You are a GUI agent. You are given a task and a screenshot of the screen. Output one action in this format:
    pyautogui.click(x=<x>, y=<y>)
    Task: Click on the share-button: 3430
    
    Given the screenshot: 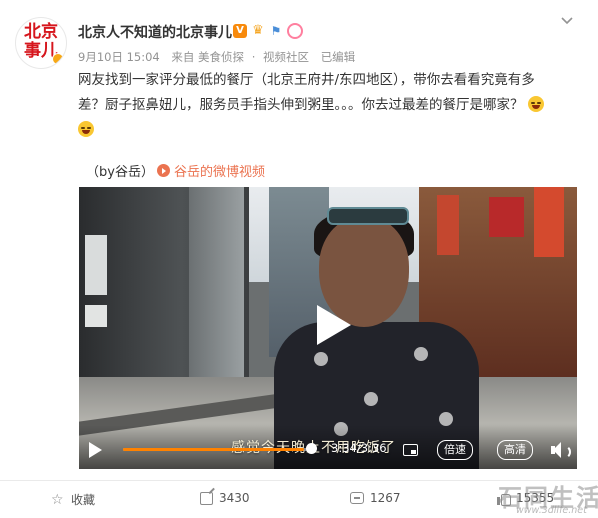 What is the action you would take?
    pyautogui.click(x=225, y=498)
    